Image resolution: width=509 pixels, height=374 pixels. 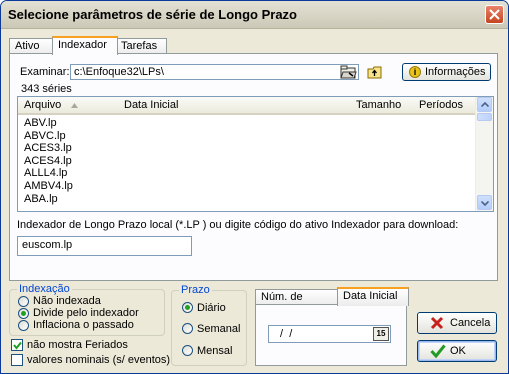 I want to click on chevron-down-icon, so click(x=485, y=203).